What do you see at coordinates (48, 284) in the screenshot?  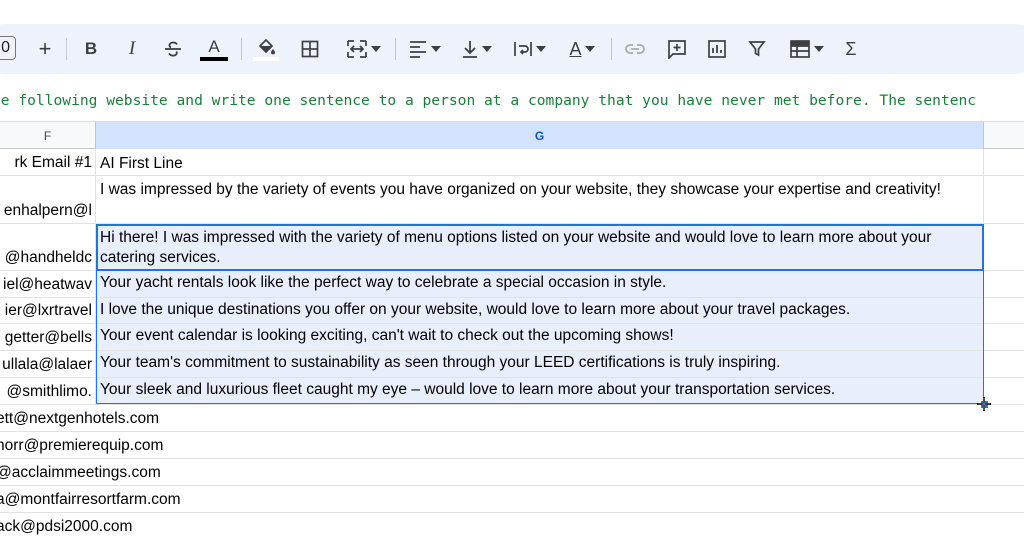 I see `cell-f: iel@heatwav` at bounding box center [48, 284].